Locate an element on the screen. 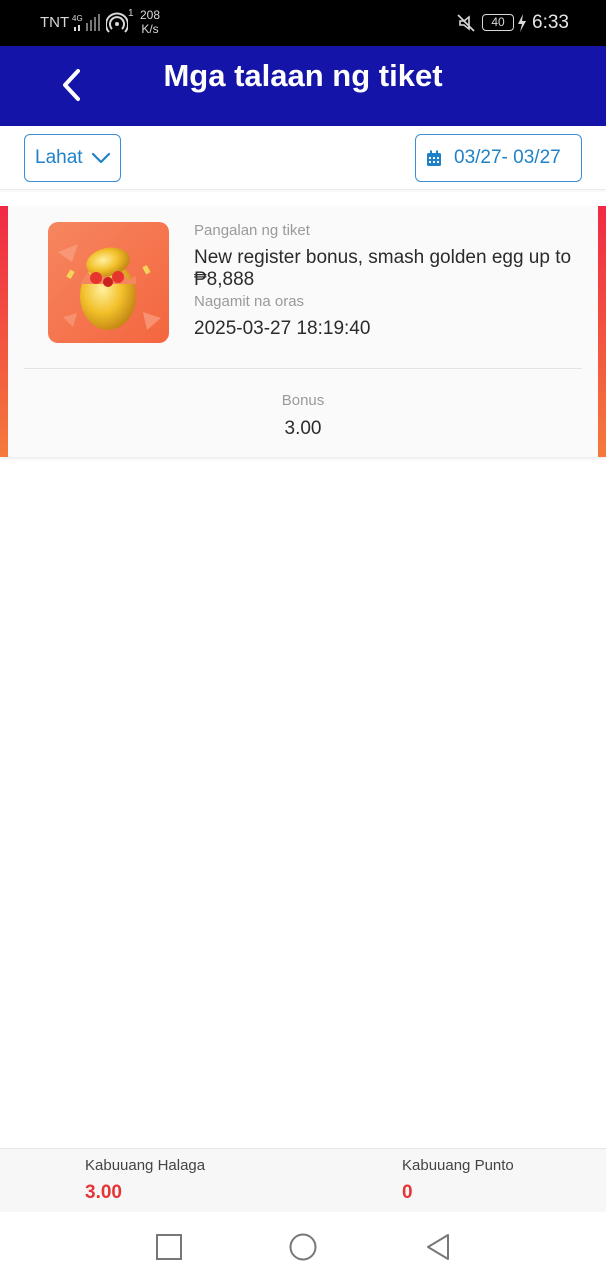 The width and height of the screenshot is (606, 1280). used-time: 2025-03-27 18:19:40 is located at coordinates (282, 328).